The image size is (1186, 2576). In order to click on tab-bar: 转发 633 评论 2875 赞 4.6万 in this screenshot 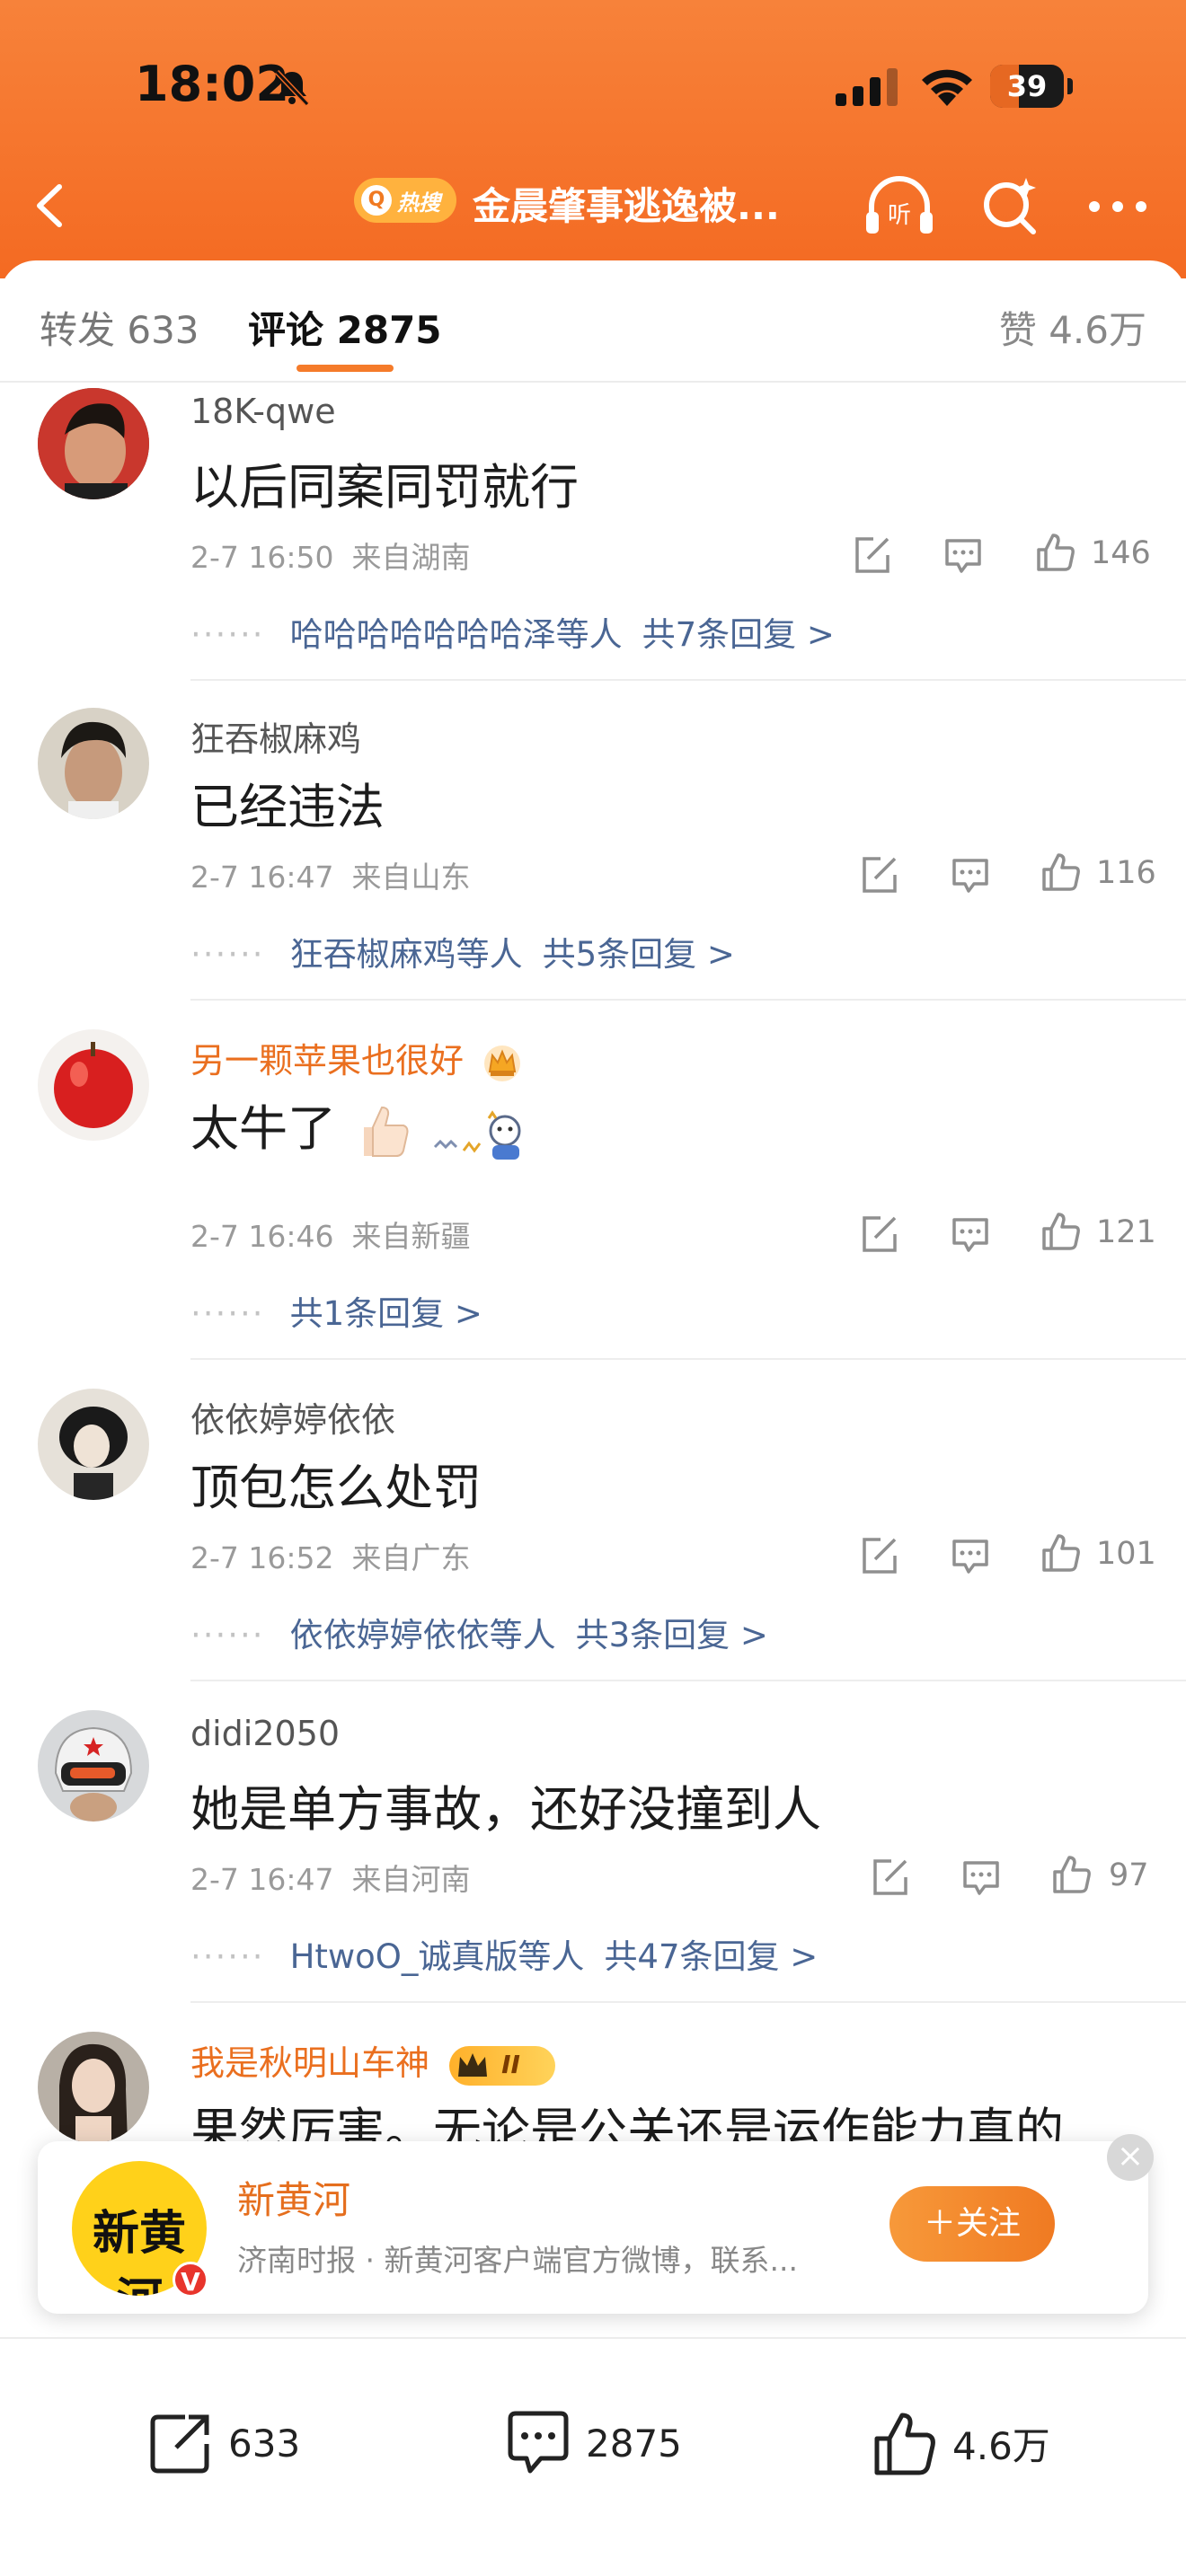, I will do `click(593, 321)`.